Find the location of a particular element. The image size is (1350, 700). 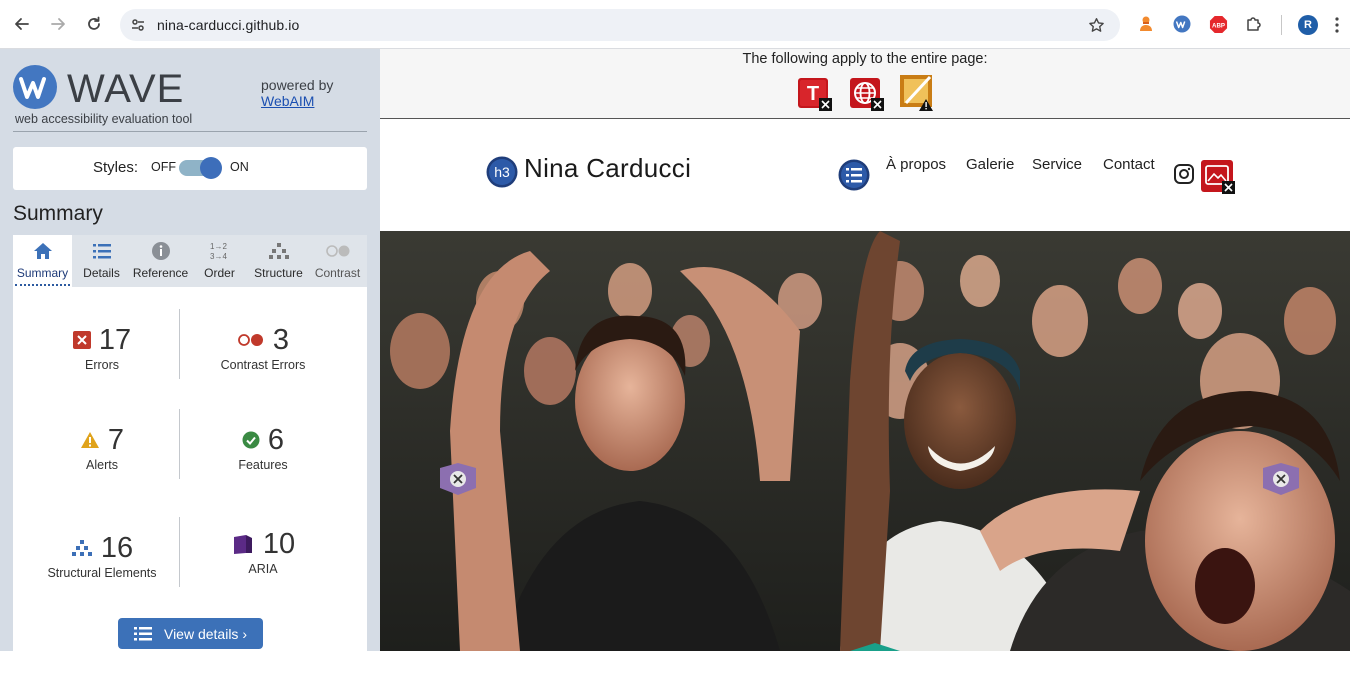

structural-count: 16 is located at coordinates (117, 547).